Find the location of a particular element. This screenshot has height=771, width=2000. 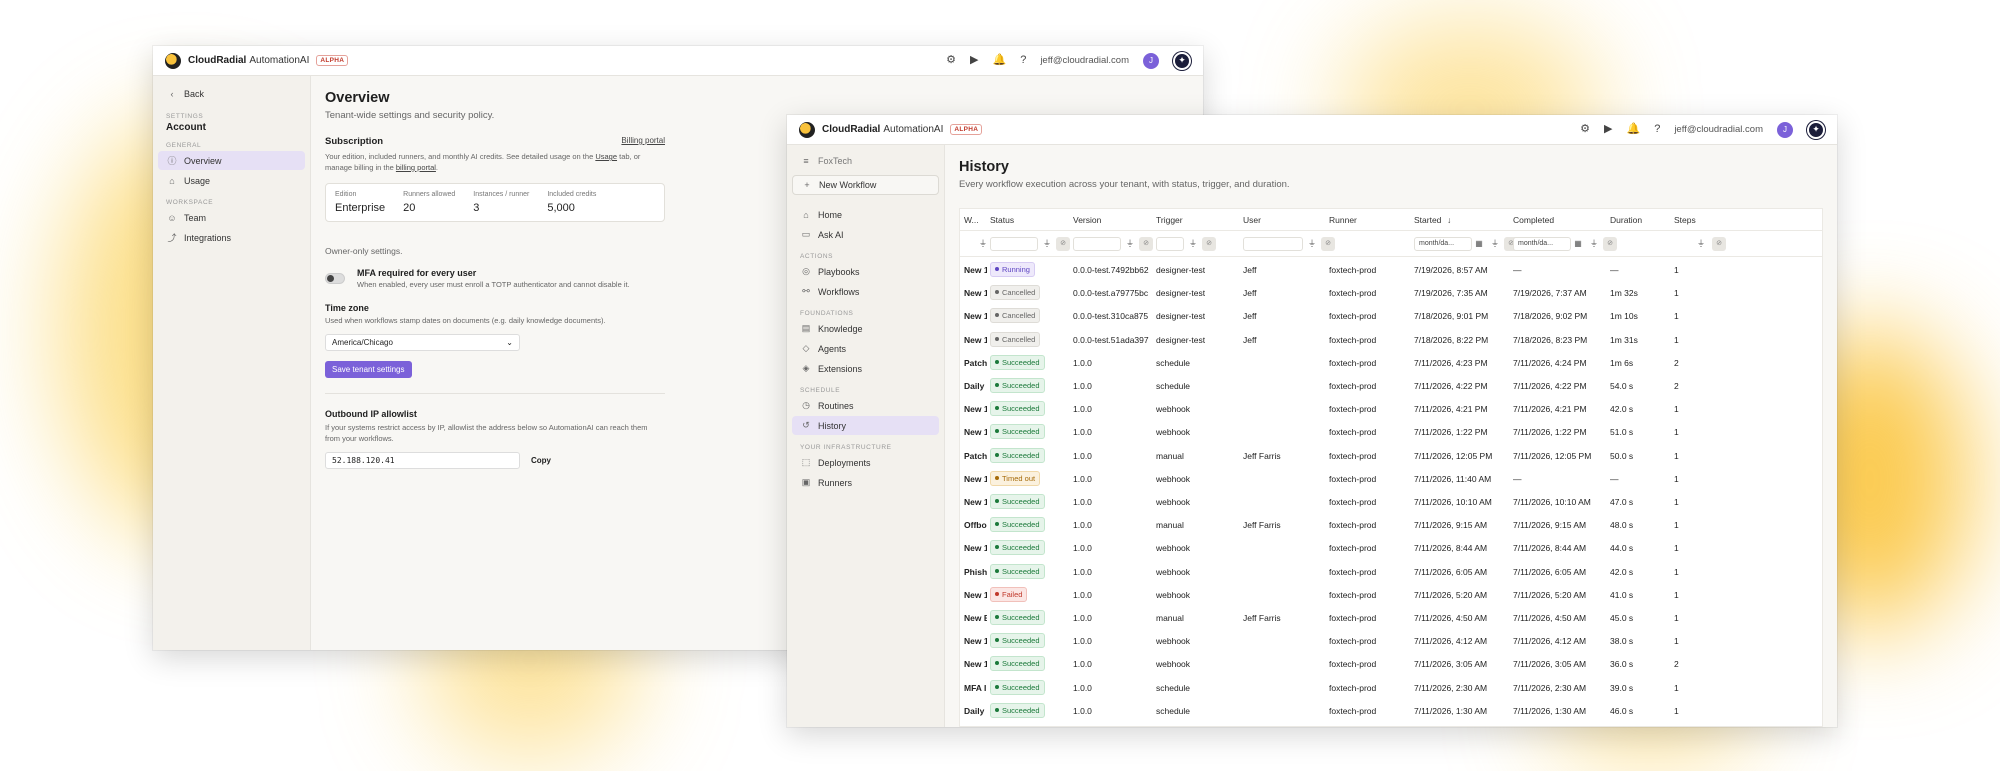

column-header: Started is located at coordinates (1427, 220).